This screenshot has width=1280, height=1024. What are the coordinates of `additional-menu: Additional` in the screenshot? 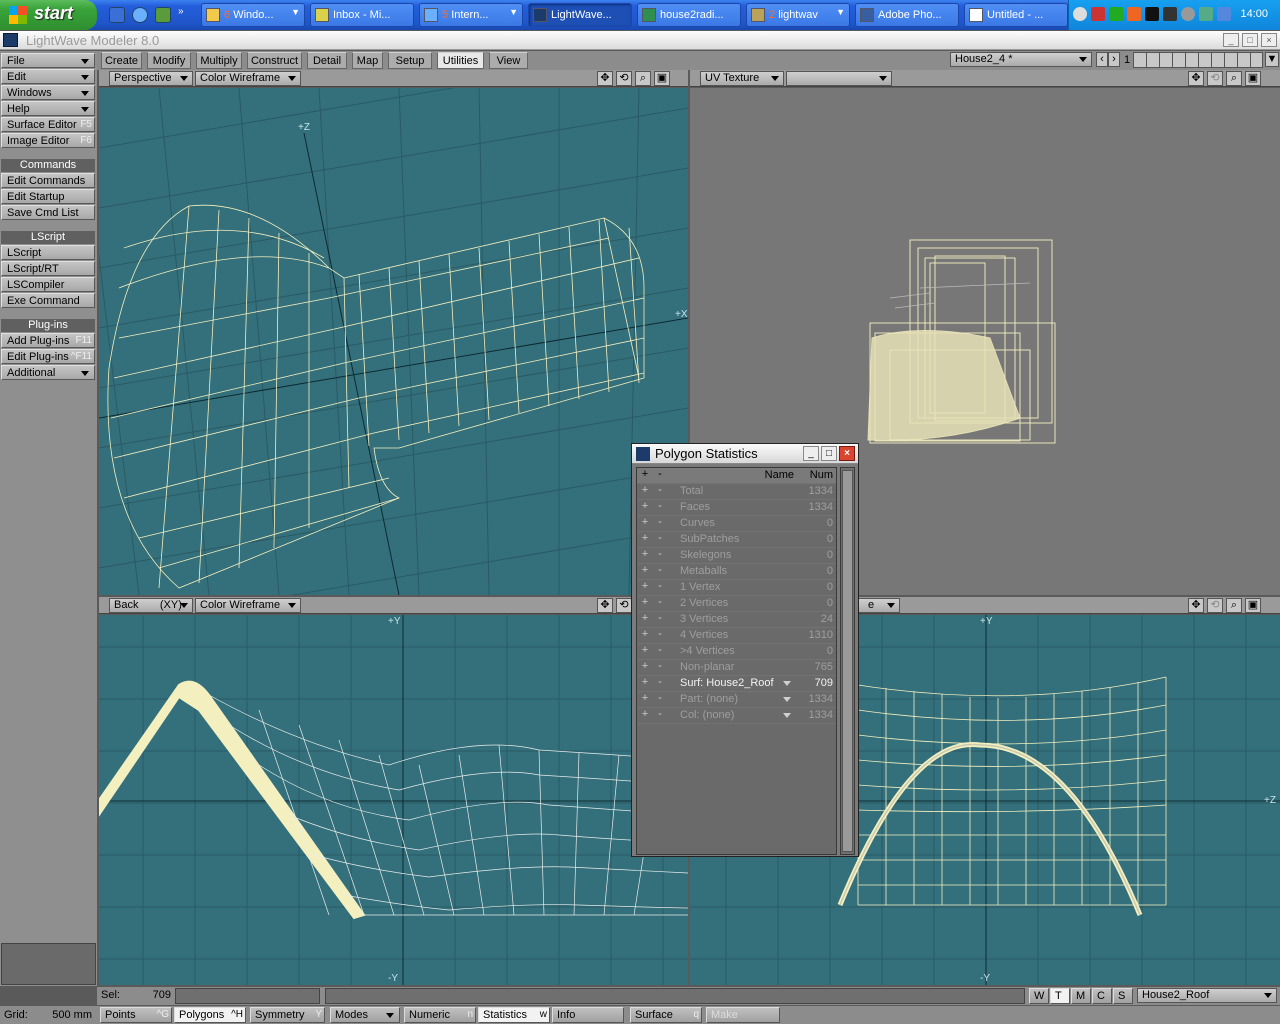 It's located at (48, 372).